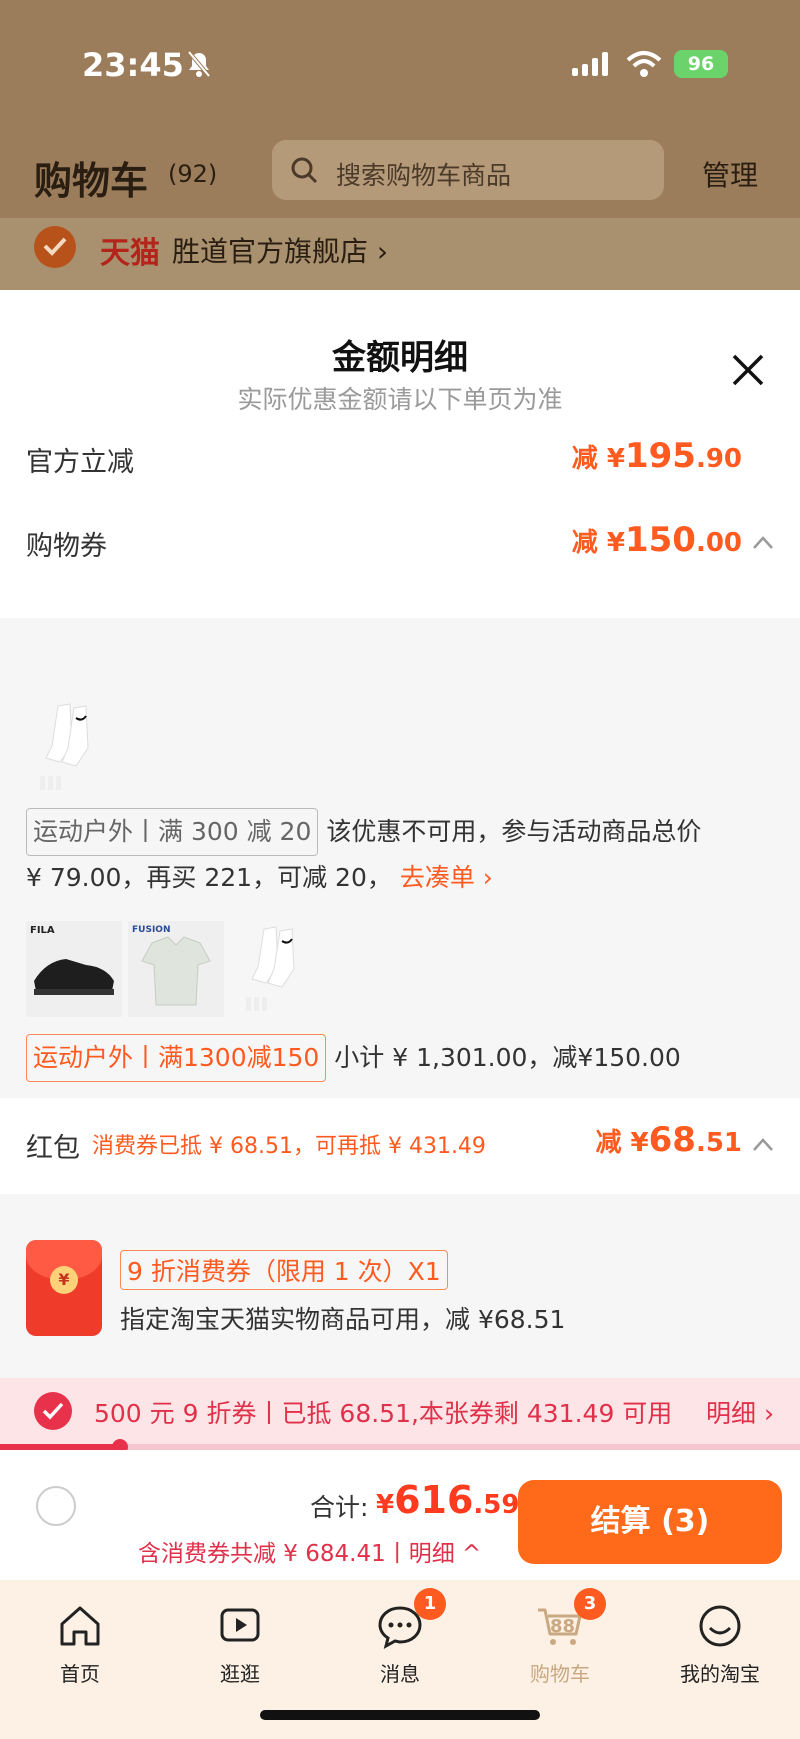 The image size is (800, 1739). What do you see at coordinates (91, 181) in the screenshot?
I see `page-title: 购物车` at bounding box center [91, 181].